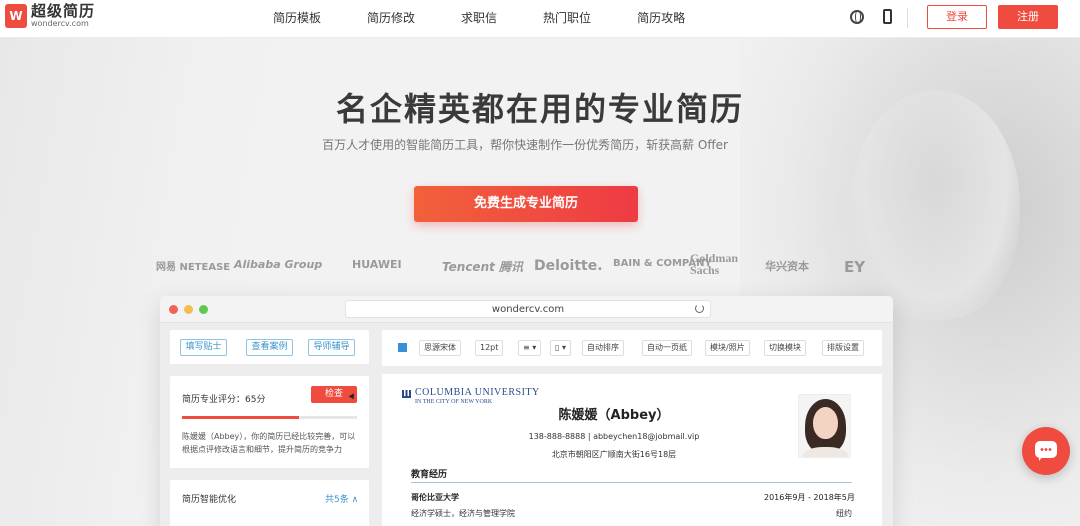 Image resolution: width=1080 pixels, height=526 pixels. I want to click on education-school: 哥伦比亚大学, so click(435, 497).